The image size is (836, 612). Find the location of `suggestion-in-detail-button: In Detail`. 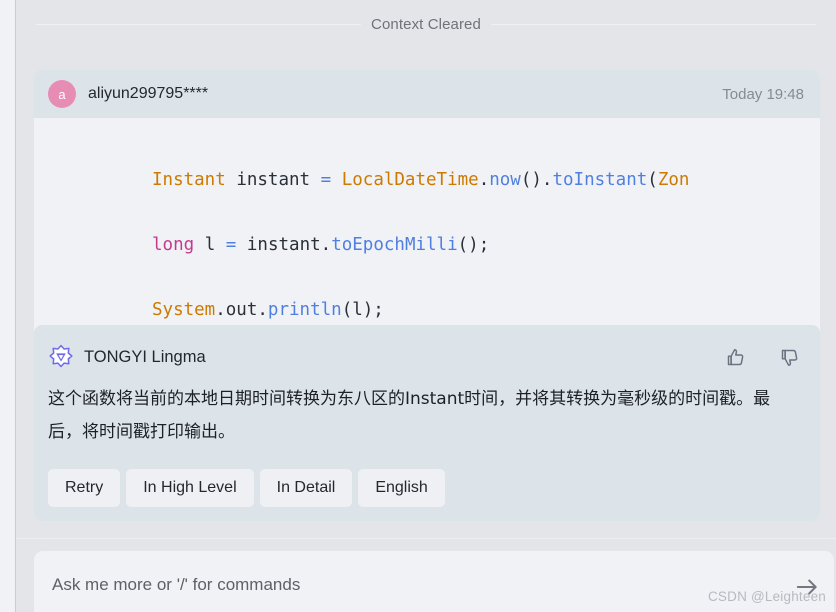

suggestion-in-detail-button: In Detail is located at coordinates (306, 488).